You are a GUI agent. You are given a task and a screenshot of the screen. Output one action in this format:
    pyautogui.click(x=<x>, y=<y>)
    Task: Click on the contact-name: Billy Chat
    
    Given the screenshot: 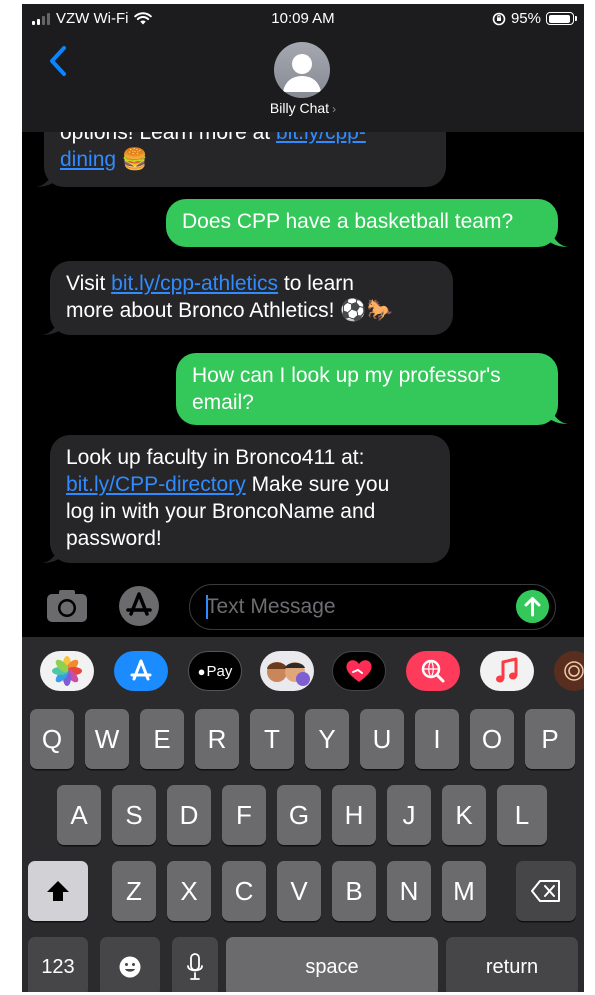 What is the action you would take?
    pyautogui.click(x=299, y=108)
    